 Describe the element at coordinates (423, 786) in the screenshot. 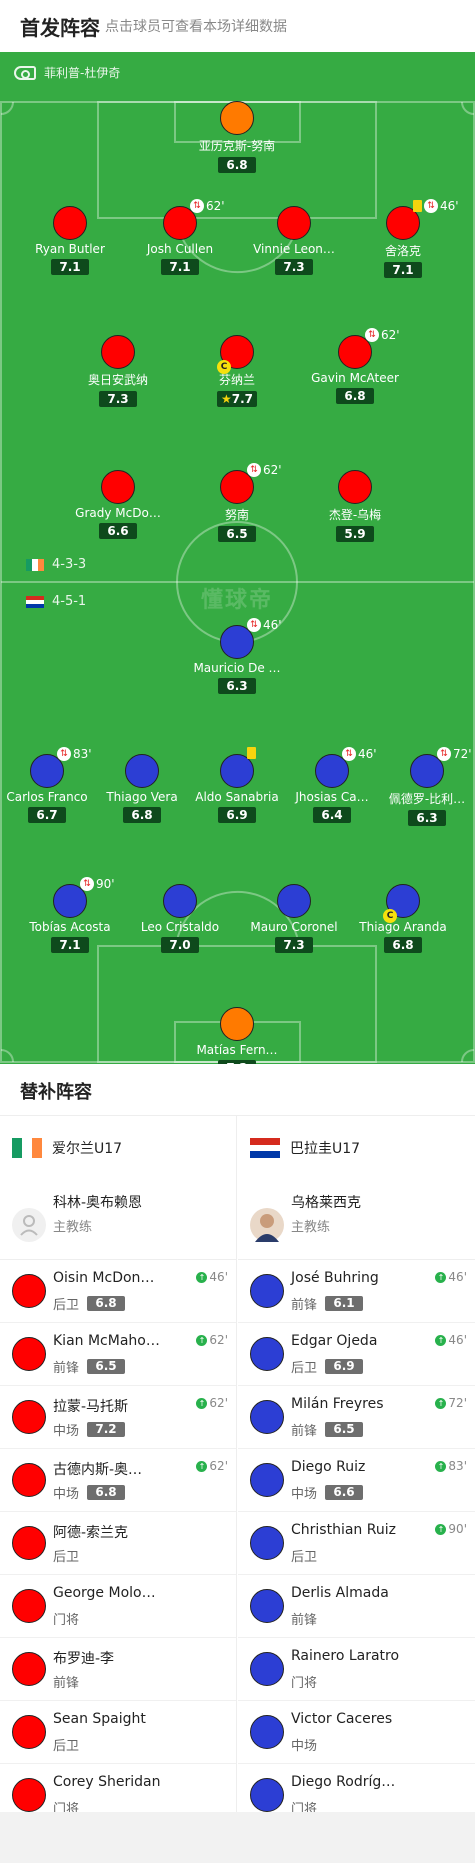

I see `away-player: ⇅ 72' 佩德罗-比利… 6.3` at that location.